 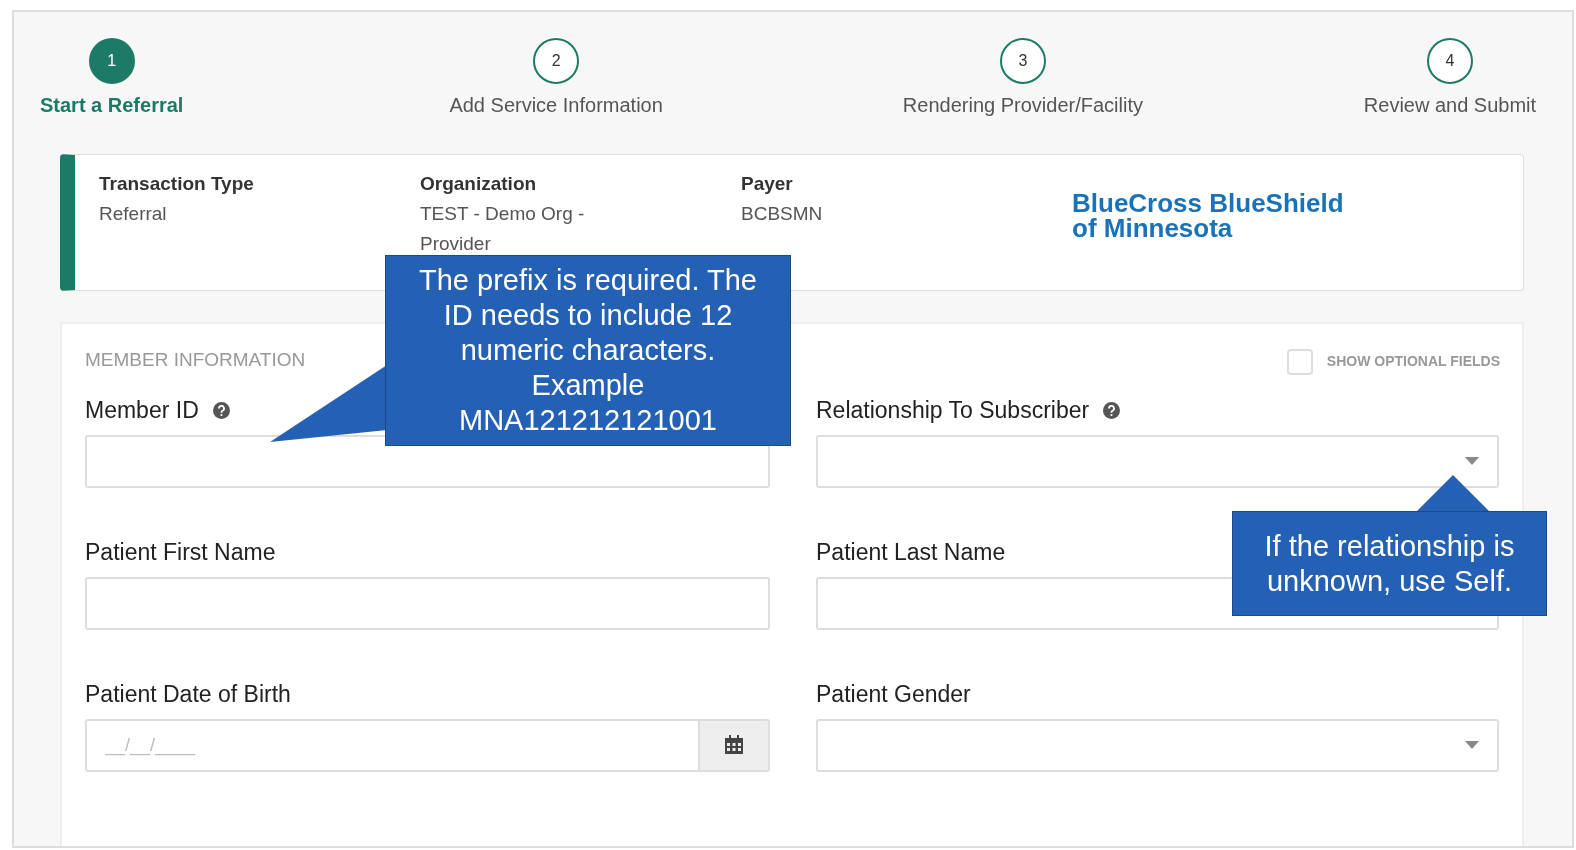 I want to click on step-number: 1, so click(x=111, y=61).